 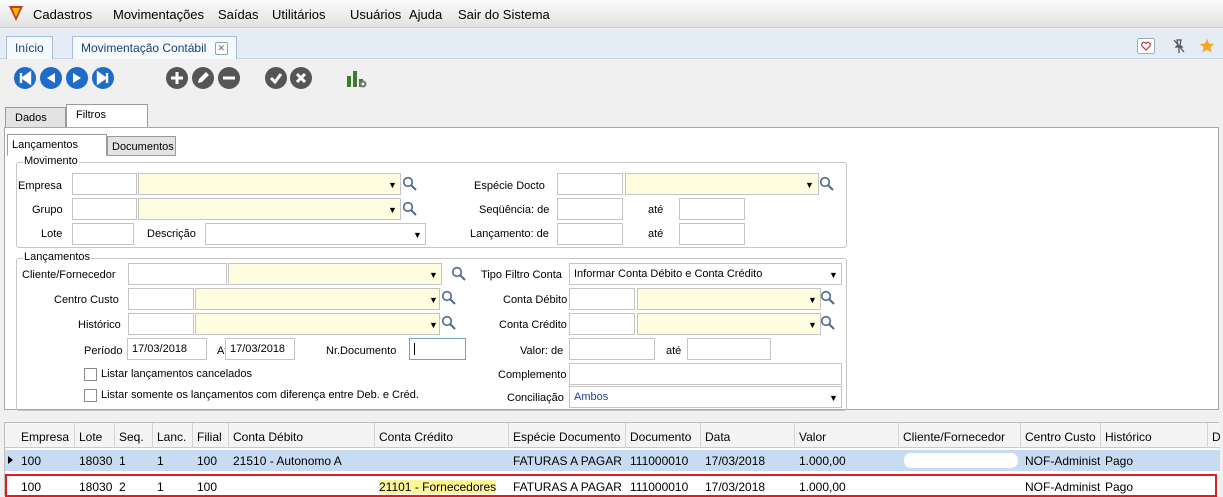 What do you see at coordinates (154, 47) in the screenshot?
I see `tab-movimentacao-contabil: Movimentação Contábil ✕` at bounding box center [154, 47].